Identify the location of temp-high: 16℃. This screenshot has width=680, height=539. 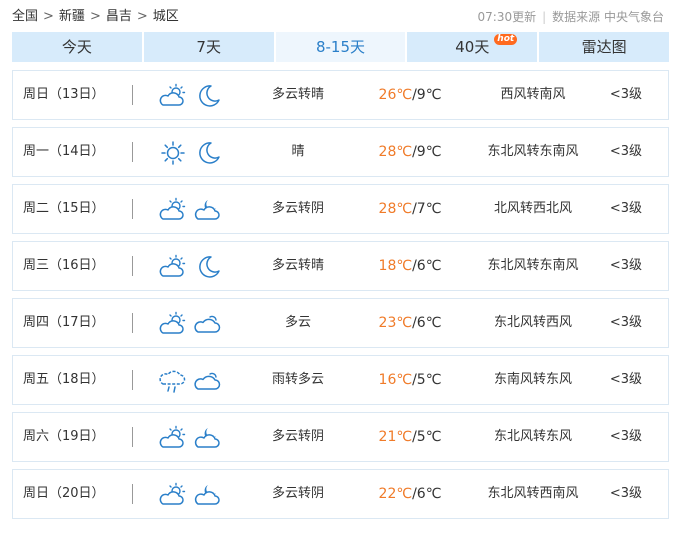
(395, 380).